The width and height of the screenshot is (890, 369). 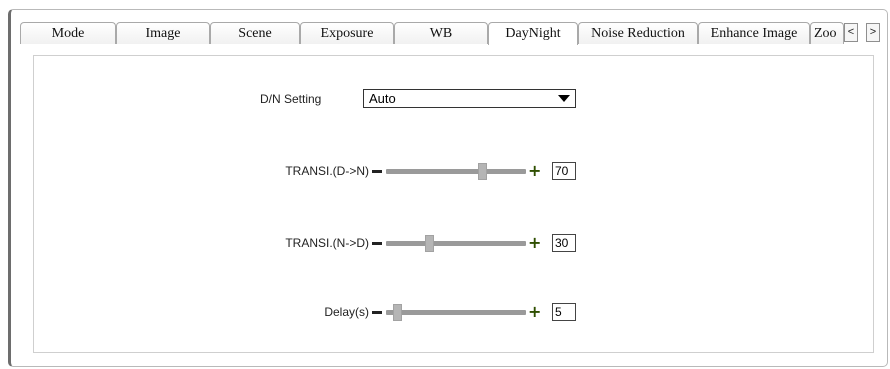 I want to click on delay-value-input: 5, so click(x=564, y=312).